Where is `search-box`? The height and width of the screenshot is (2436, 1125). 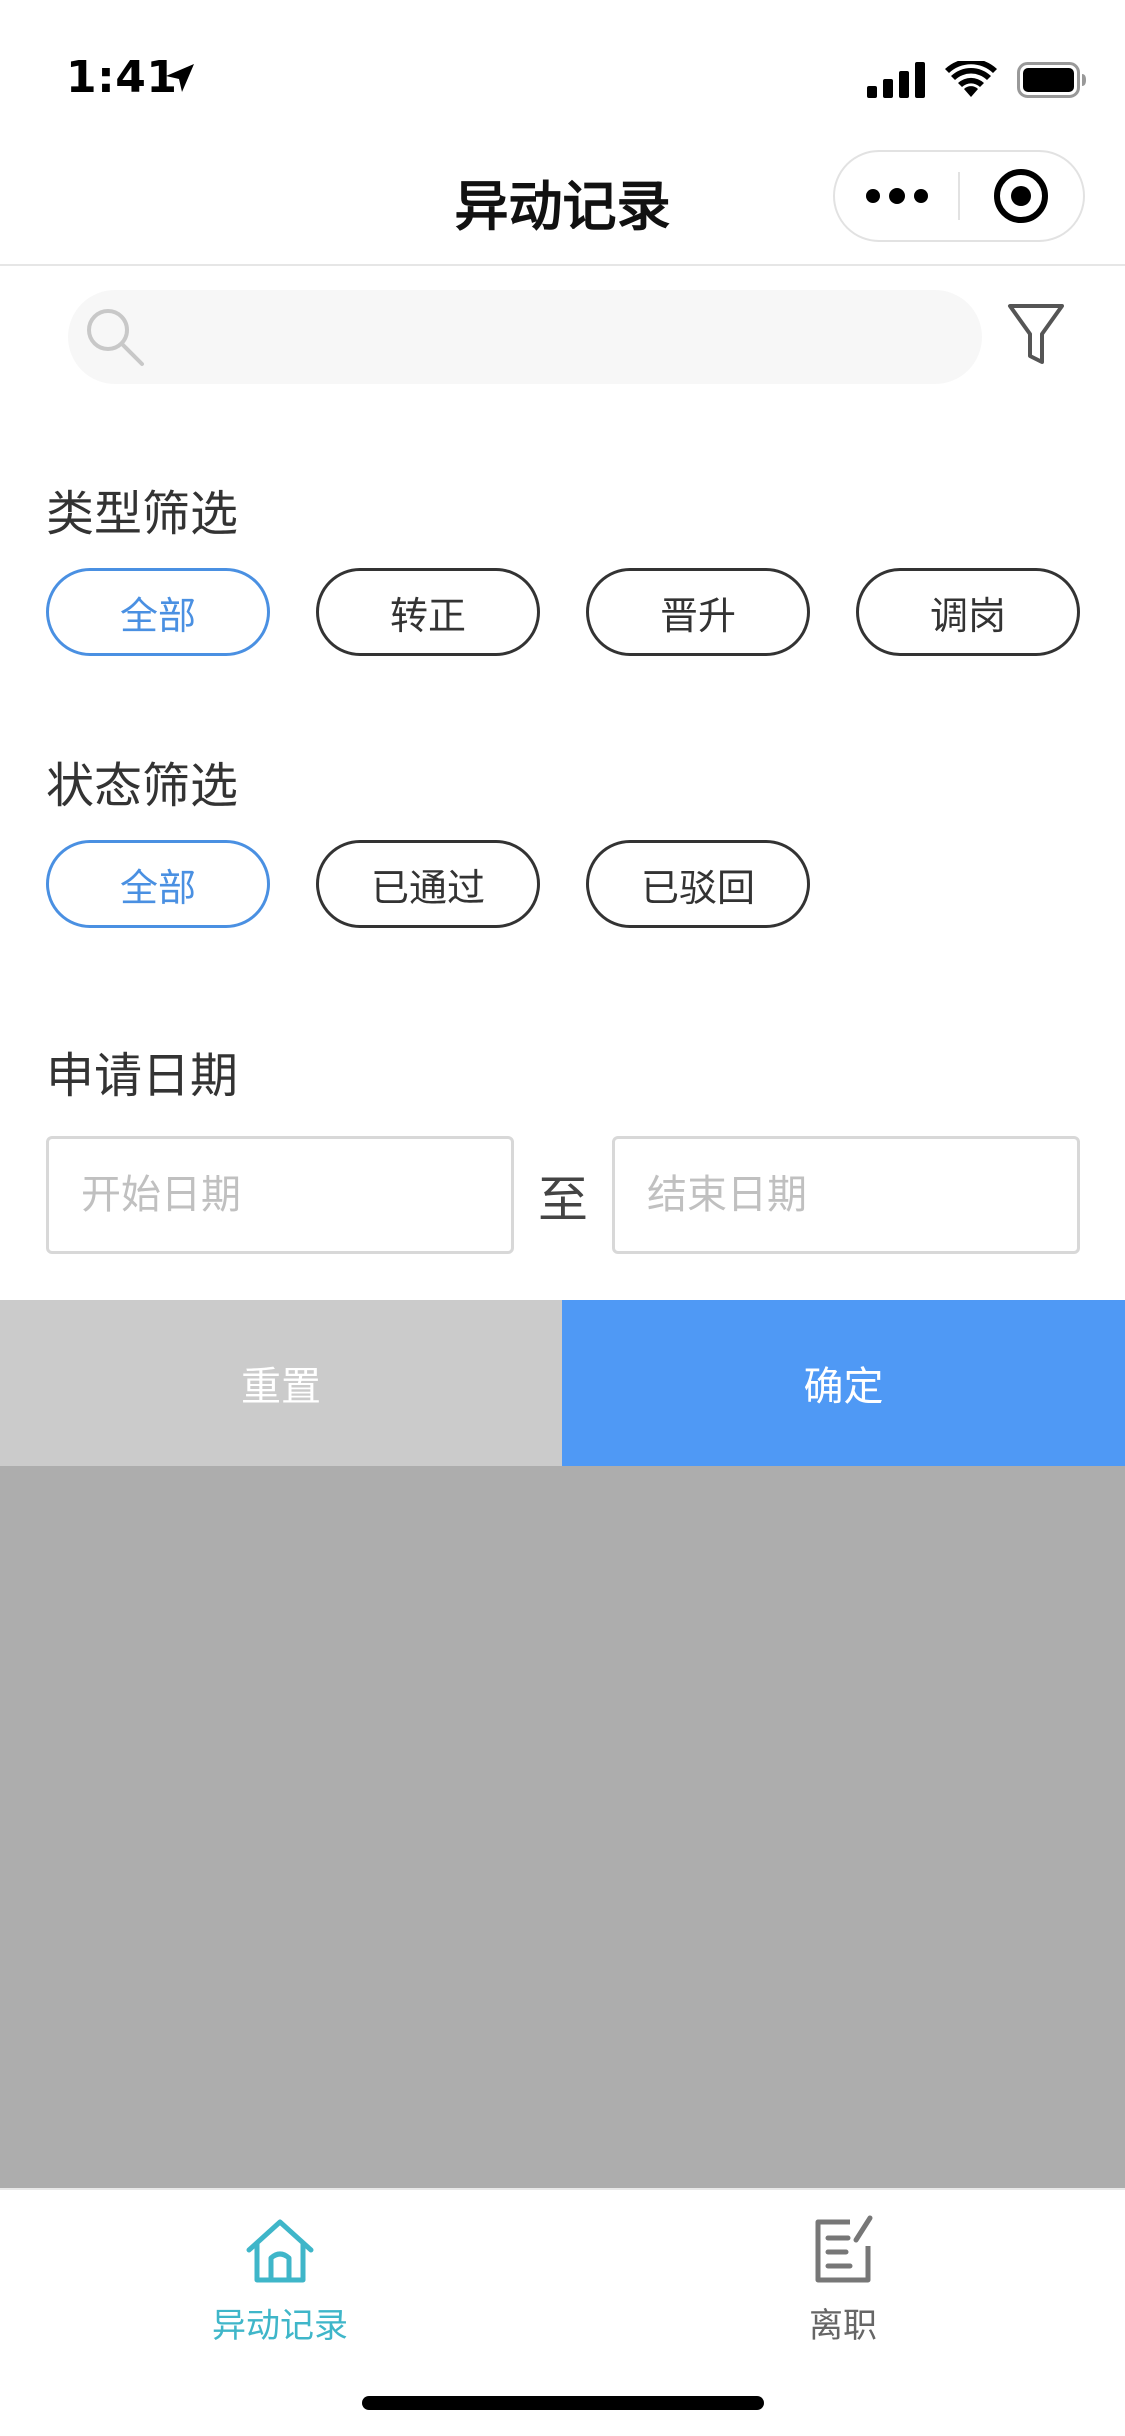 search-box is located at coordinates (525, 338).